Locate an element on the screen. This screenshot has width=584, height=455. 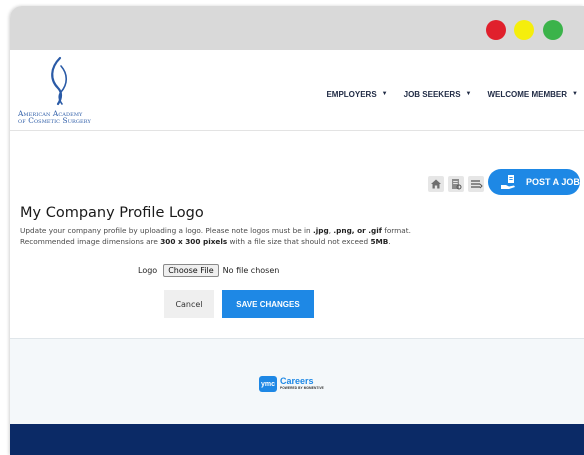
nav-job-seekers: JOB SEEKERS ▼ is located at coordinates (438, 94).